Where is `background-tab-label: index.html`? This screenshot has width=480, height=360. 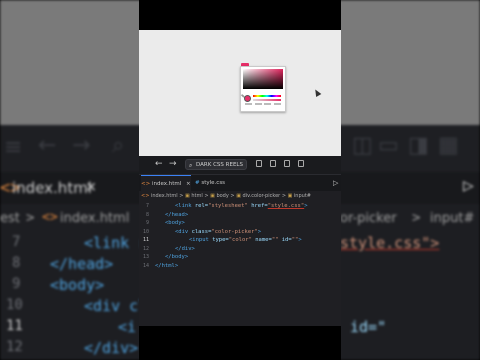 background-tab-label: index.html is located at coordinates (52, 188).